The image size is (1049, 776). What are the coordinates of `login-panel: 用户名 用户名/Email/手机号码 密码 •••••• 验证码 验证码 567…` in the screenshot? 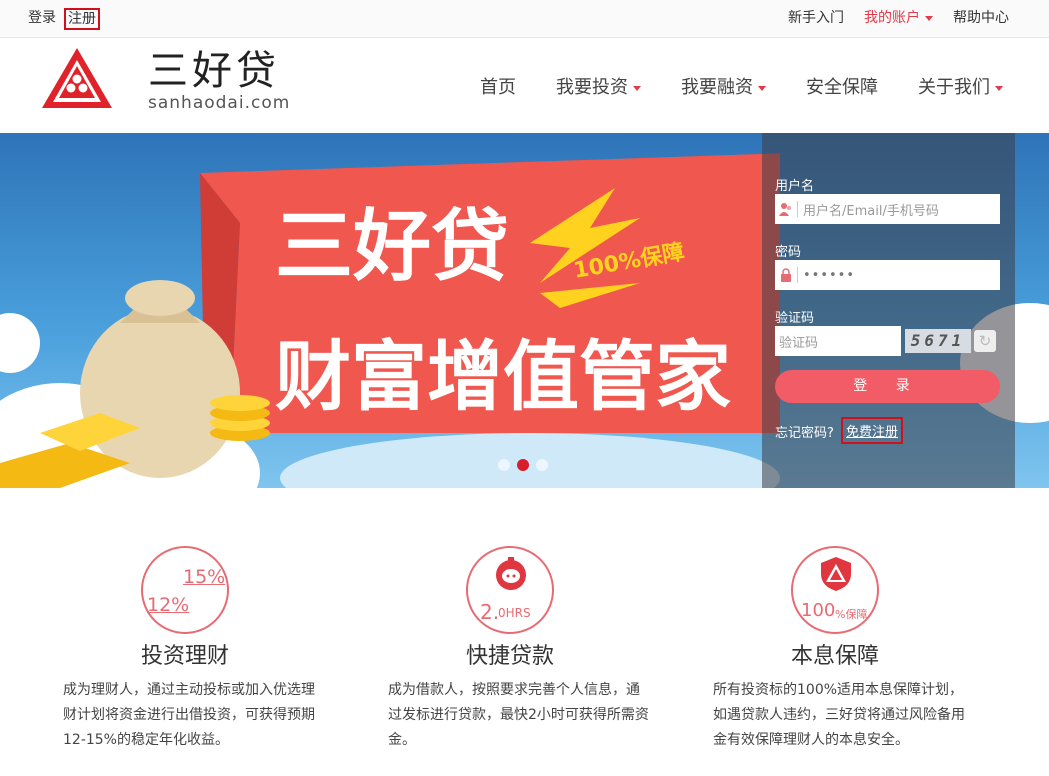 It's located at (888, 310).